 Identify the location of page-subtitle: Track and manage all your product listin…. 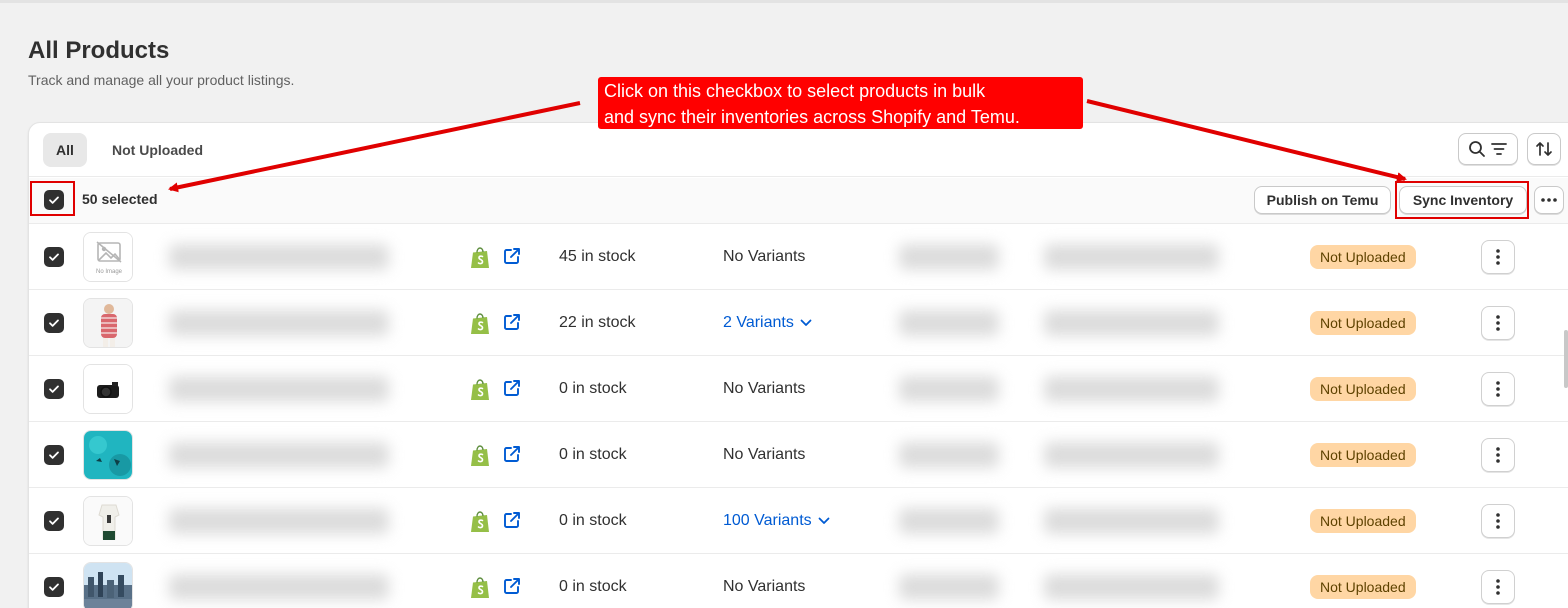
(161, 80).